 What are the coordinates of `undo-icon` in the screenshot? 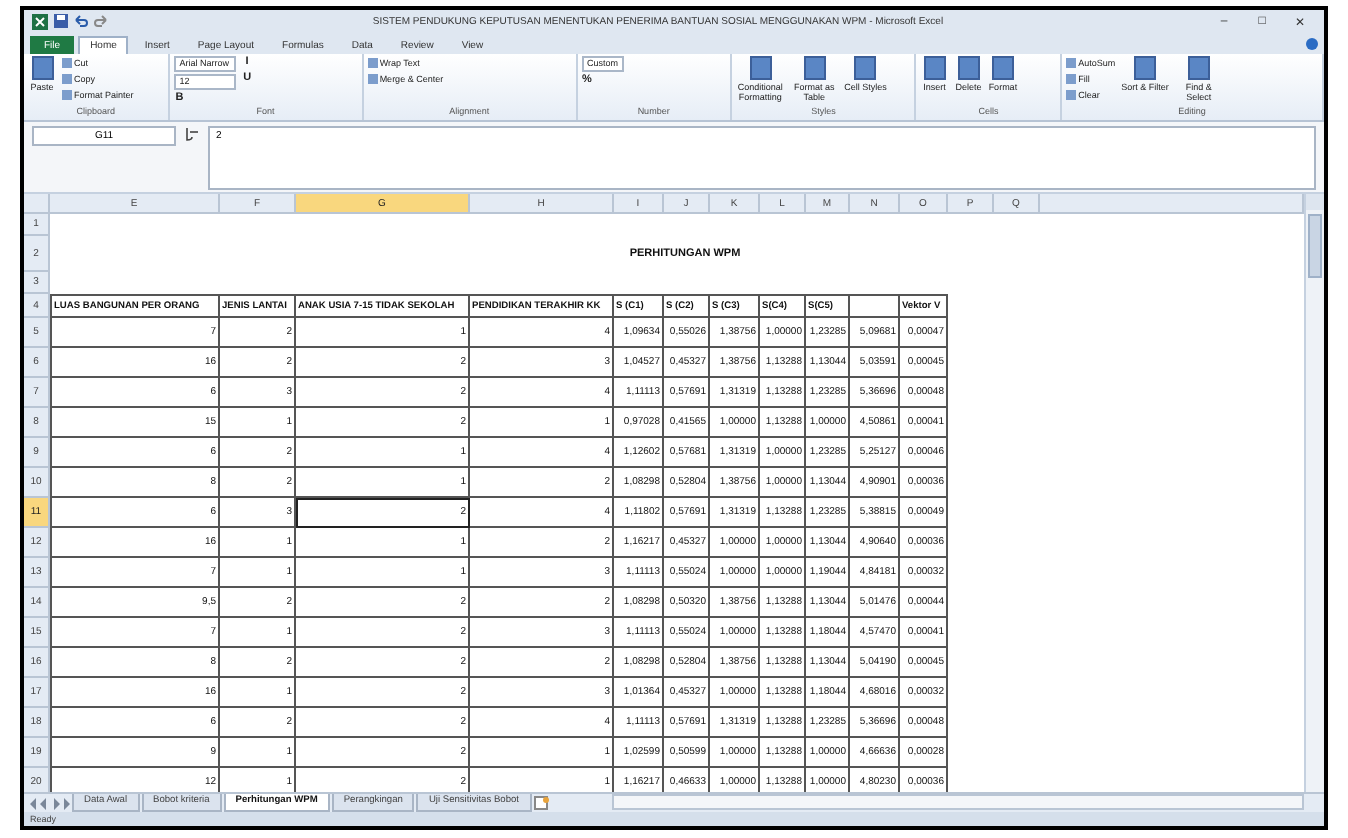 It's located at (81, 21).